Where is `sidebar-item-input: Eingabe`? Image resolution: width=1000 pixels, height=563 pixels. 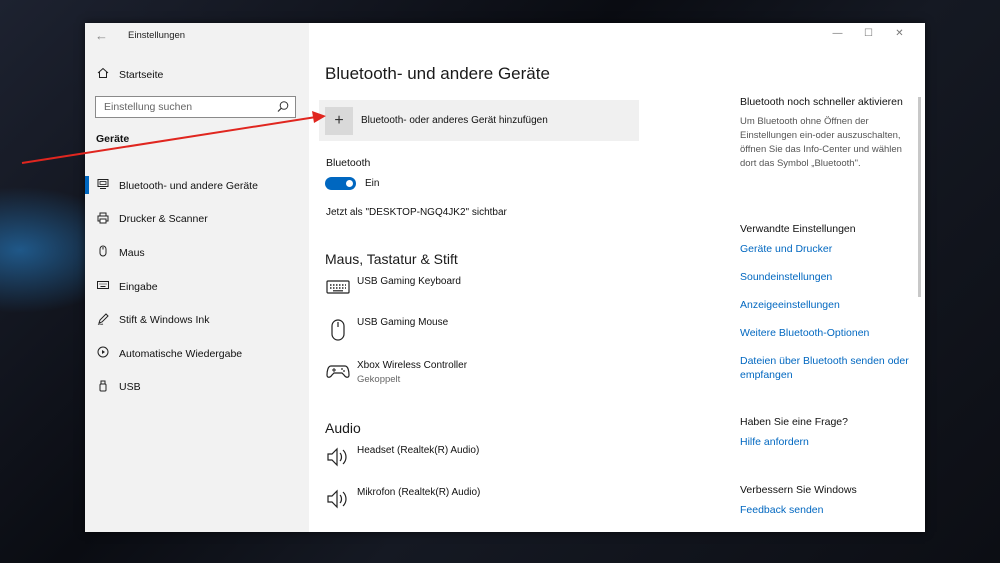
sidebar-item-input: Eingabe is located at coordinates (197, 287).